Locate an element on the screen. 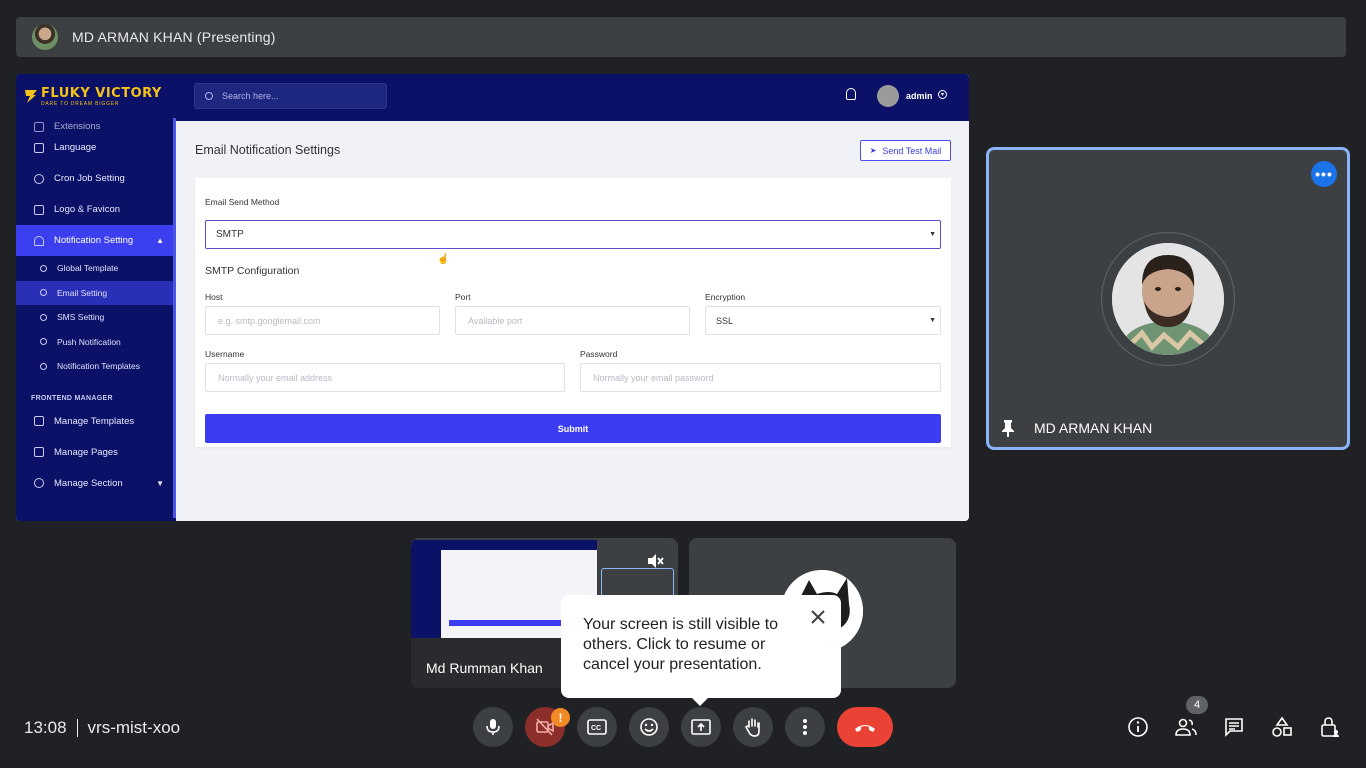 The height and width of the screenshot is (768, 1366). captions-button: CC is located at coordinates (597, 727).